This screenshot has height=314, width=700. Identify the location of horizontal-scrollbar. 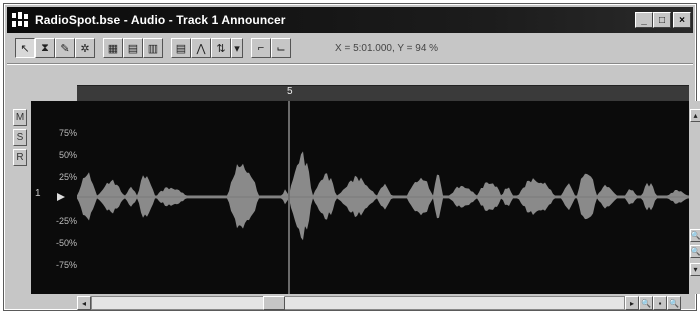
(358, 303).